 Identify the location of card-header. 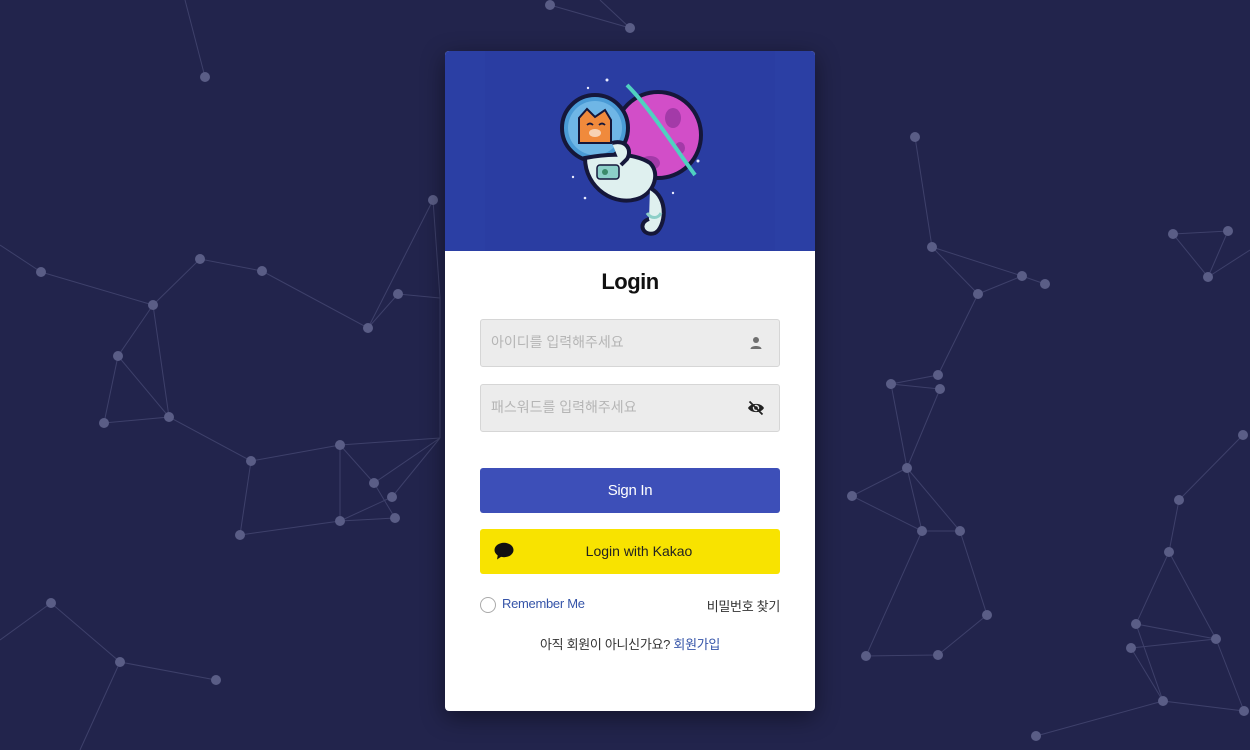
(630, 151).